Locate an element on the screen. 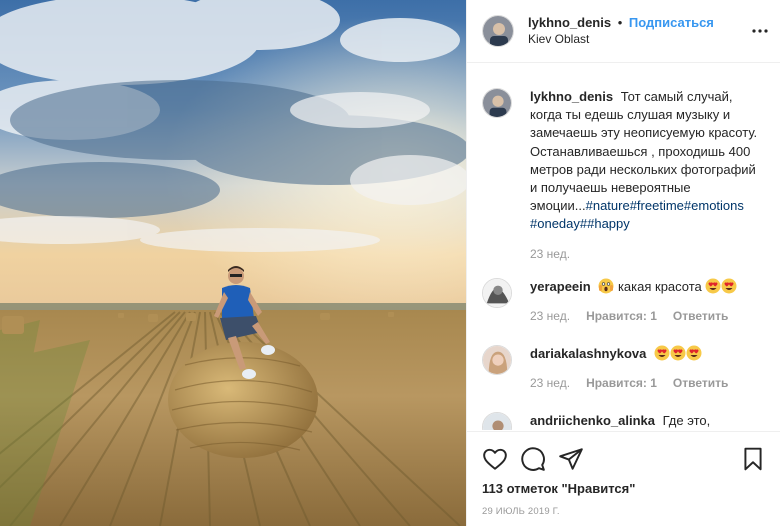 Image resolution: width=780 pixels, height=526 pixels. author-avatar is located at coordinates (498, 31).